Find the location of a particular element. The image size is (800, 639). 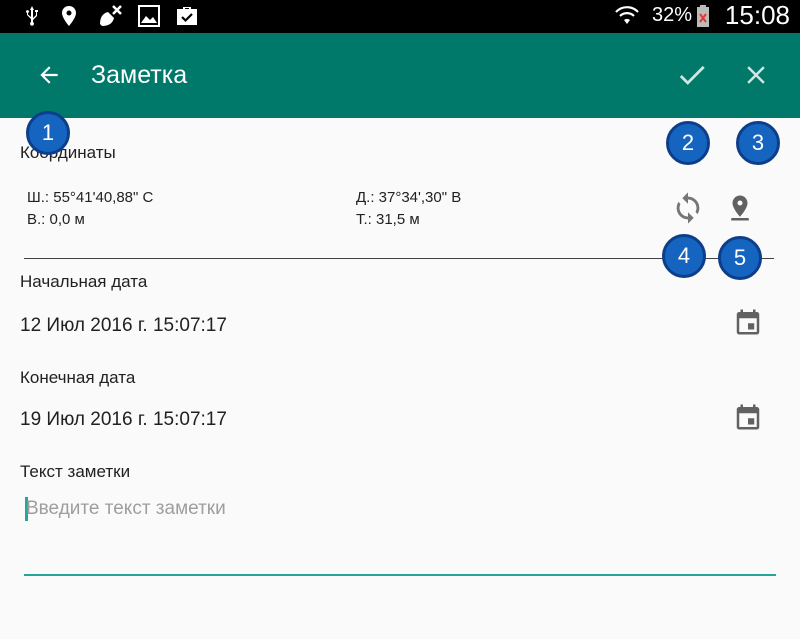

end-date-picker-button is located at coordinates (748, 417).